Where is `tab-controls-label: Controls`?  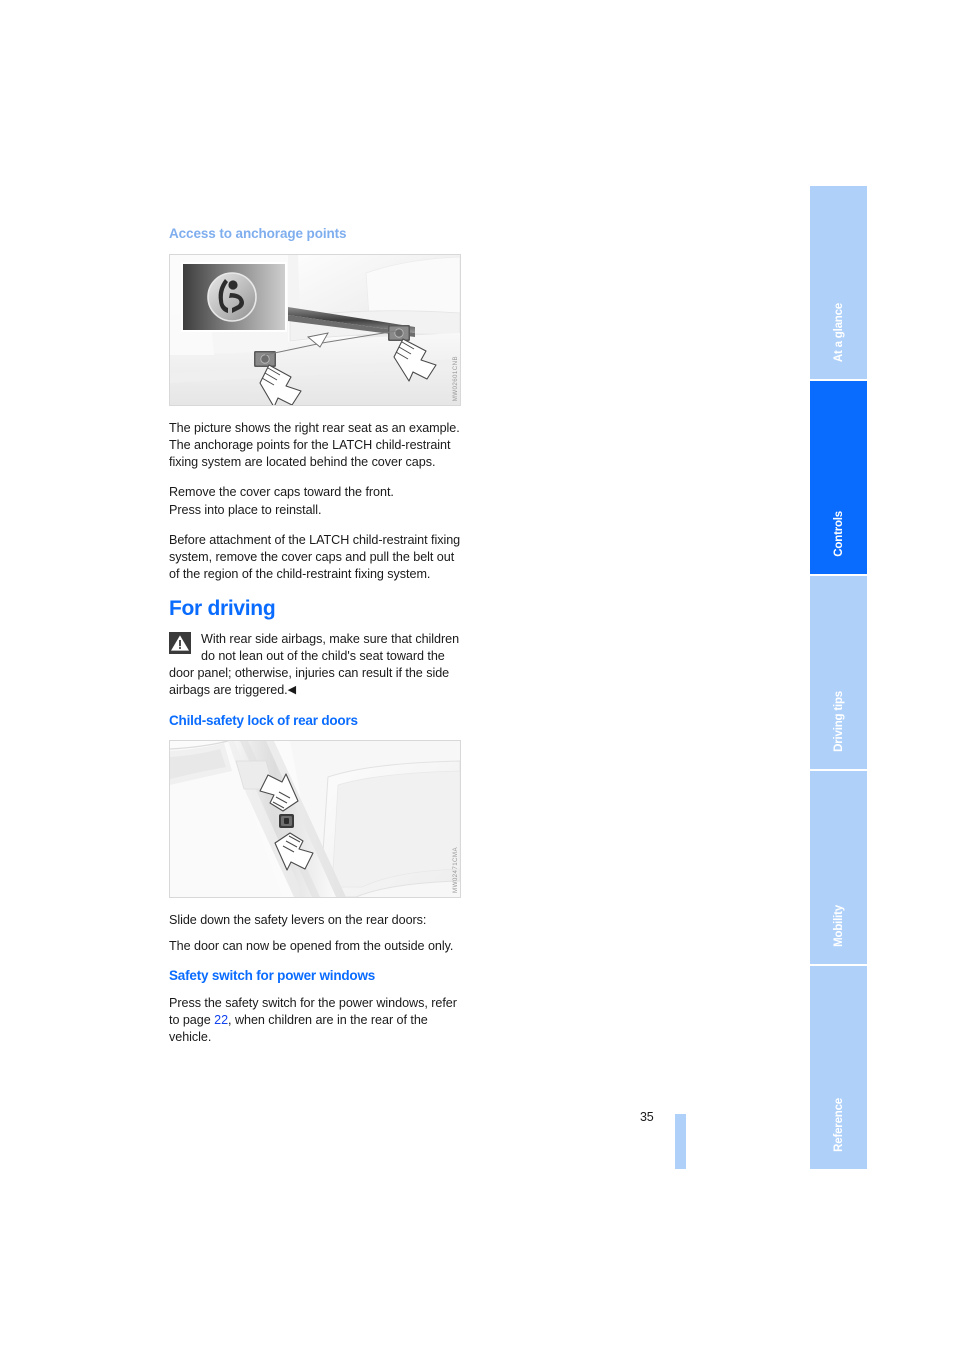
tab-controls-label: Controls is located at coordinates (838, 534).